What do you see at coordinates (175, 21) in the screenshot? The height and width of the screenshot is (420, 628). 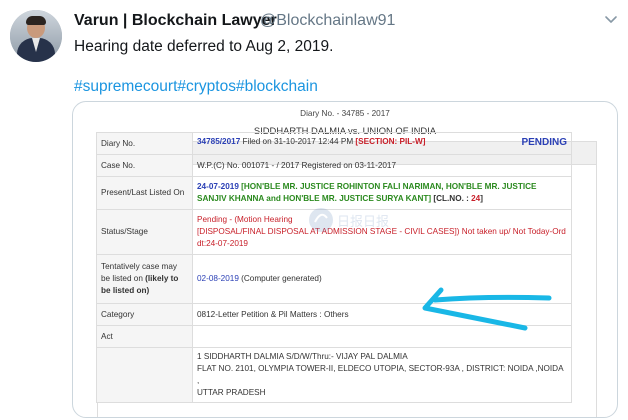 I see `author-name: Varun | Blockchain Lawyer` at bounding box center [175, 21].